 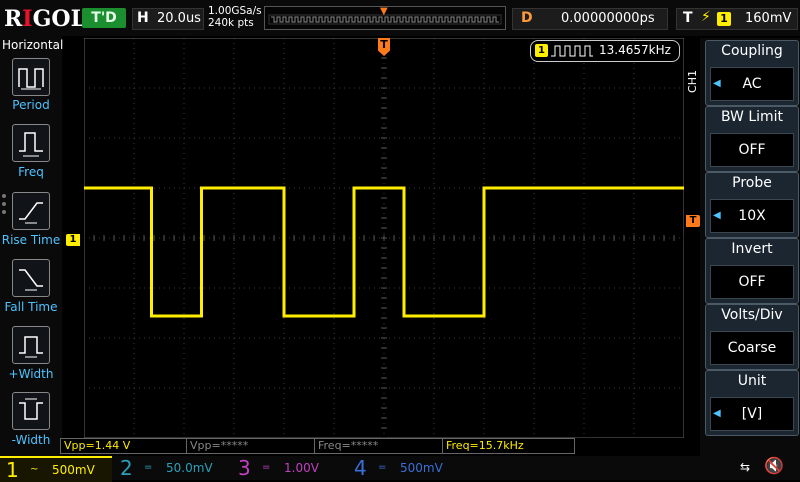 What do you see at coordinates (73, 240) in the screenshot?
I see `ch1-ground-marker: 1` at bounding box center [73, 240].